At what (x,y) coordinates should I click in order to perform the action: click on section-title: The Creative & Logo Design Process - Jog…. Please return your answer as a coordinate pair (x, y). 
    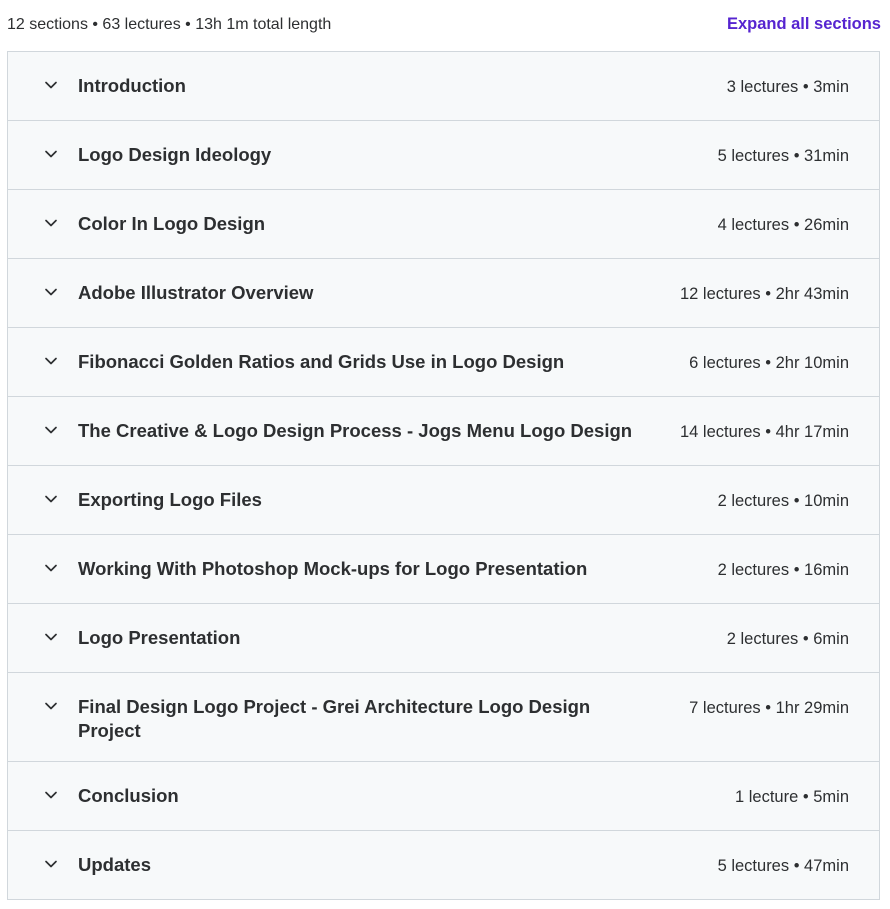
    Looking at the image, I should click on (355, 430).